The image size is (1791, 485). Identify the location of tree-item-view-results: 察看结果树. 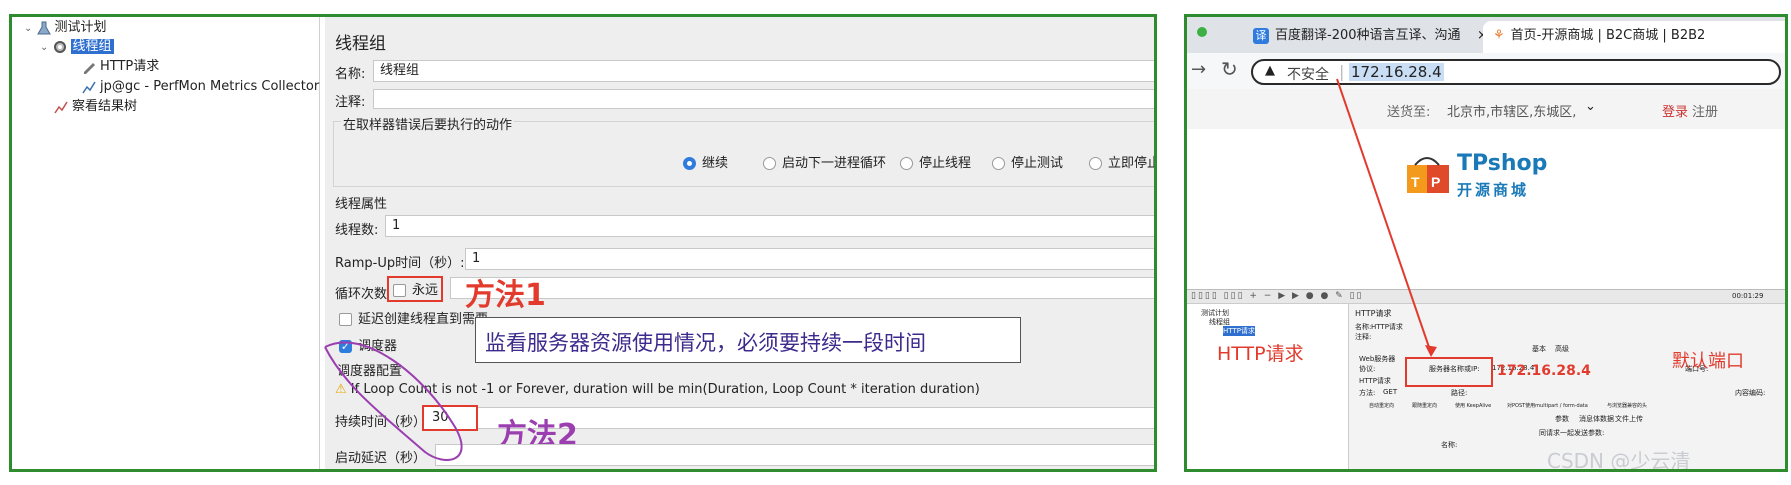
(95, 107).